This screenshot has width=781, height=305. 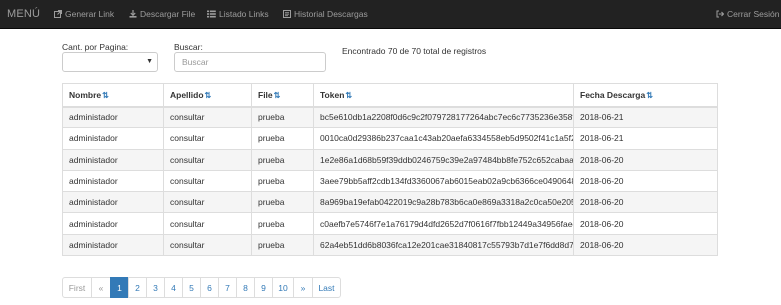 I want to click on download-icon, so click(x=133, y=14).